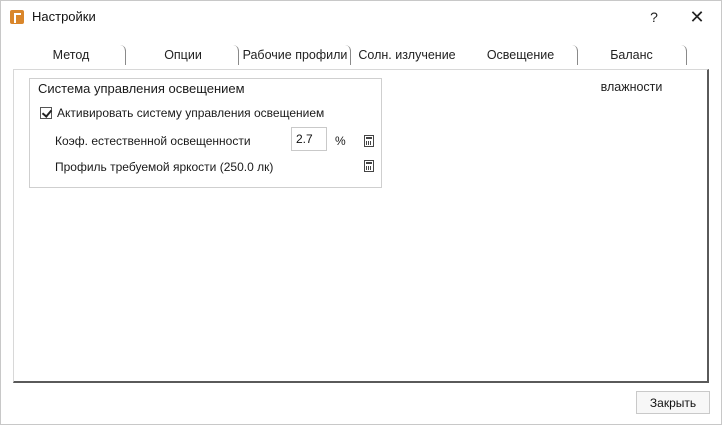  Describe the element at coordinates (309, 139) in the screenshot. I see `coef-input` at that location.